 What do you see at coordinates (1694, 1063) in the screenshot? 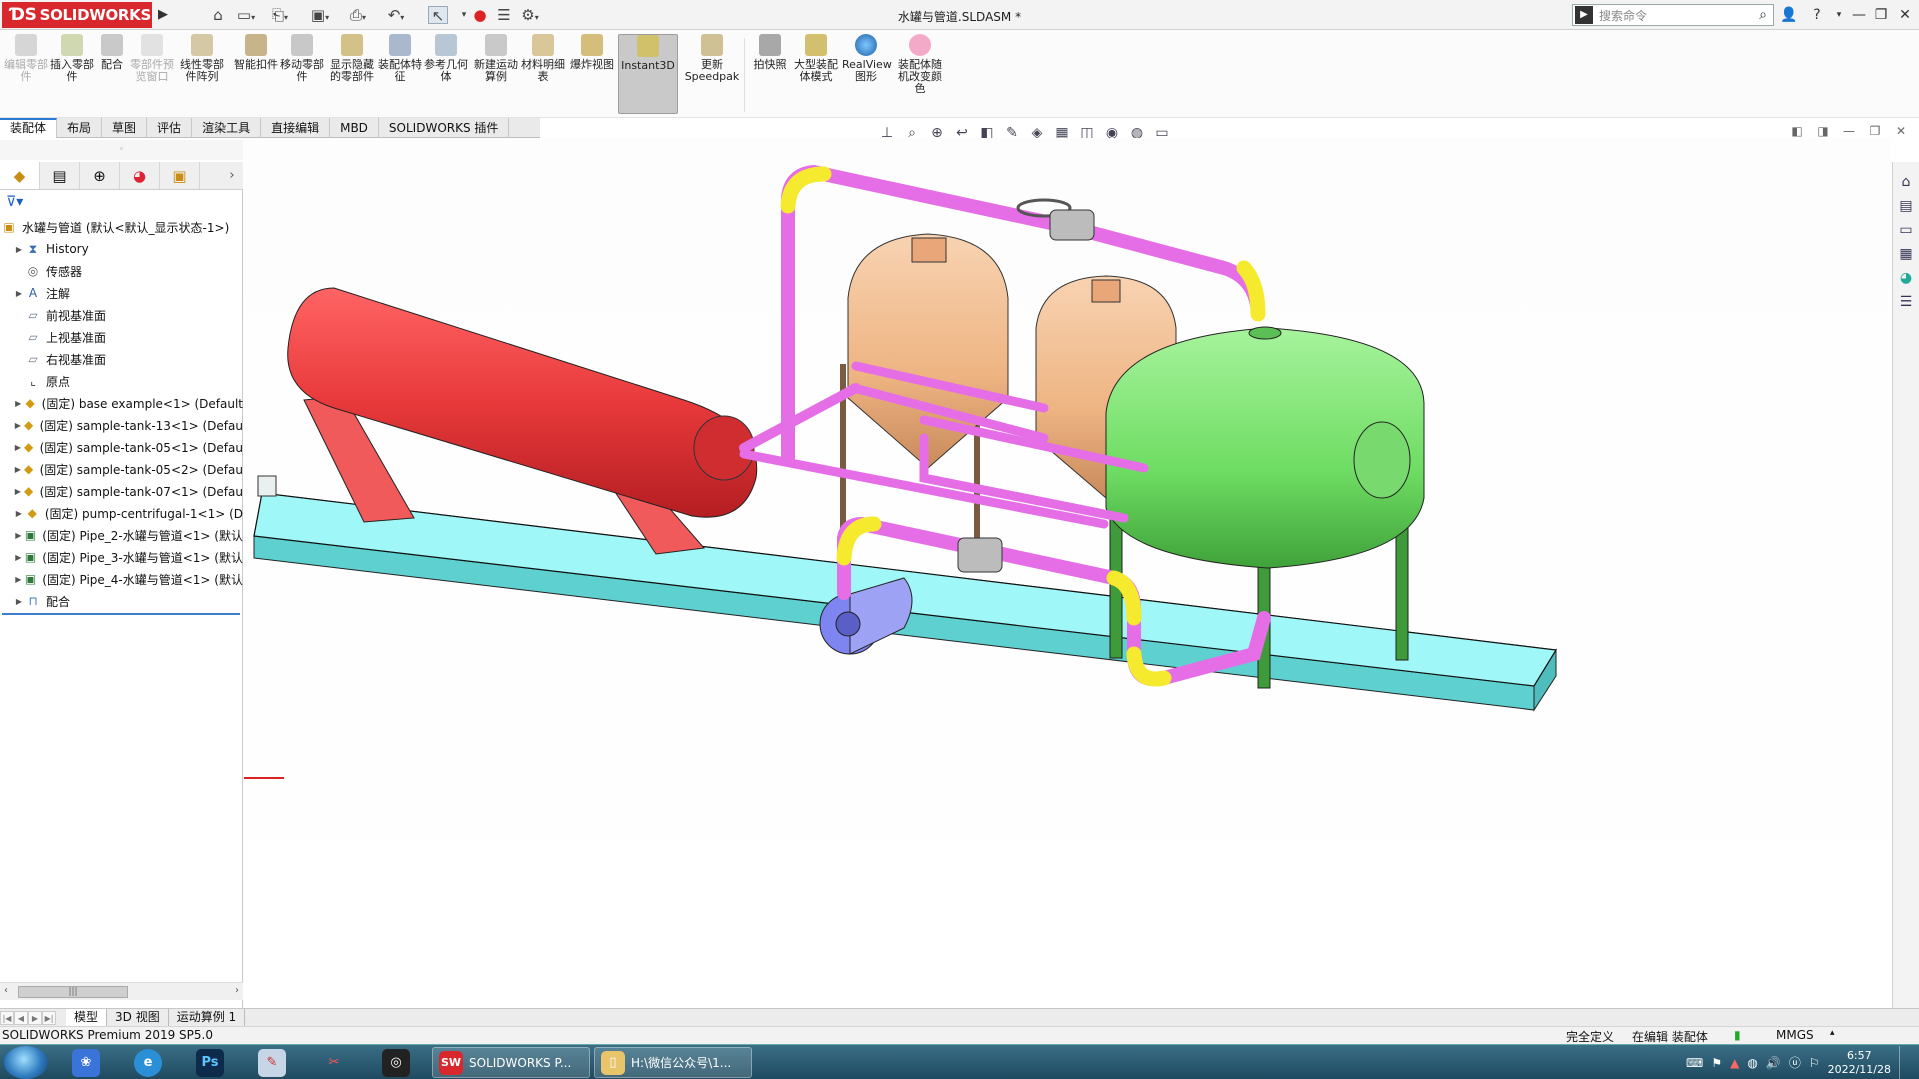
I see `keyboard-icon: ⌨` at bounding box center [1694, 1063].